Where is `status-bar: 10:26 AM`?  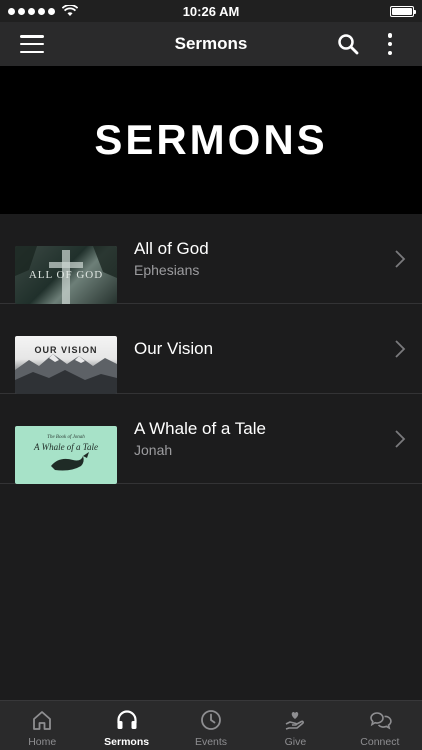 status-bar: 10:26 AM is located at coordinates (211, 11).